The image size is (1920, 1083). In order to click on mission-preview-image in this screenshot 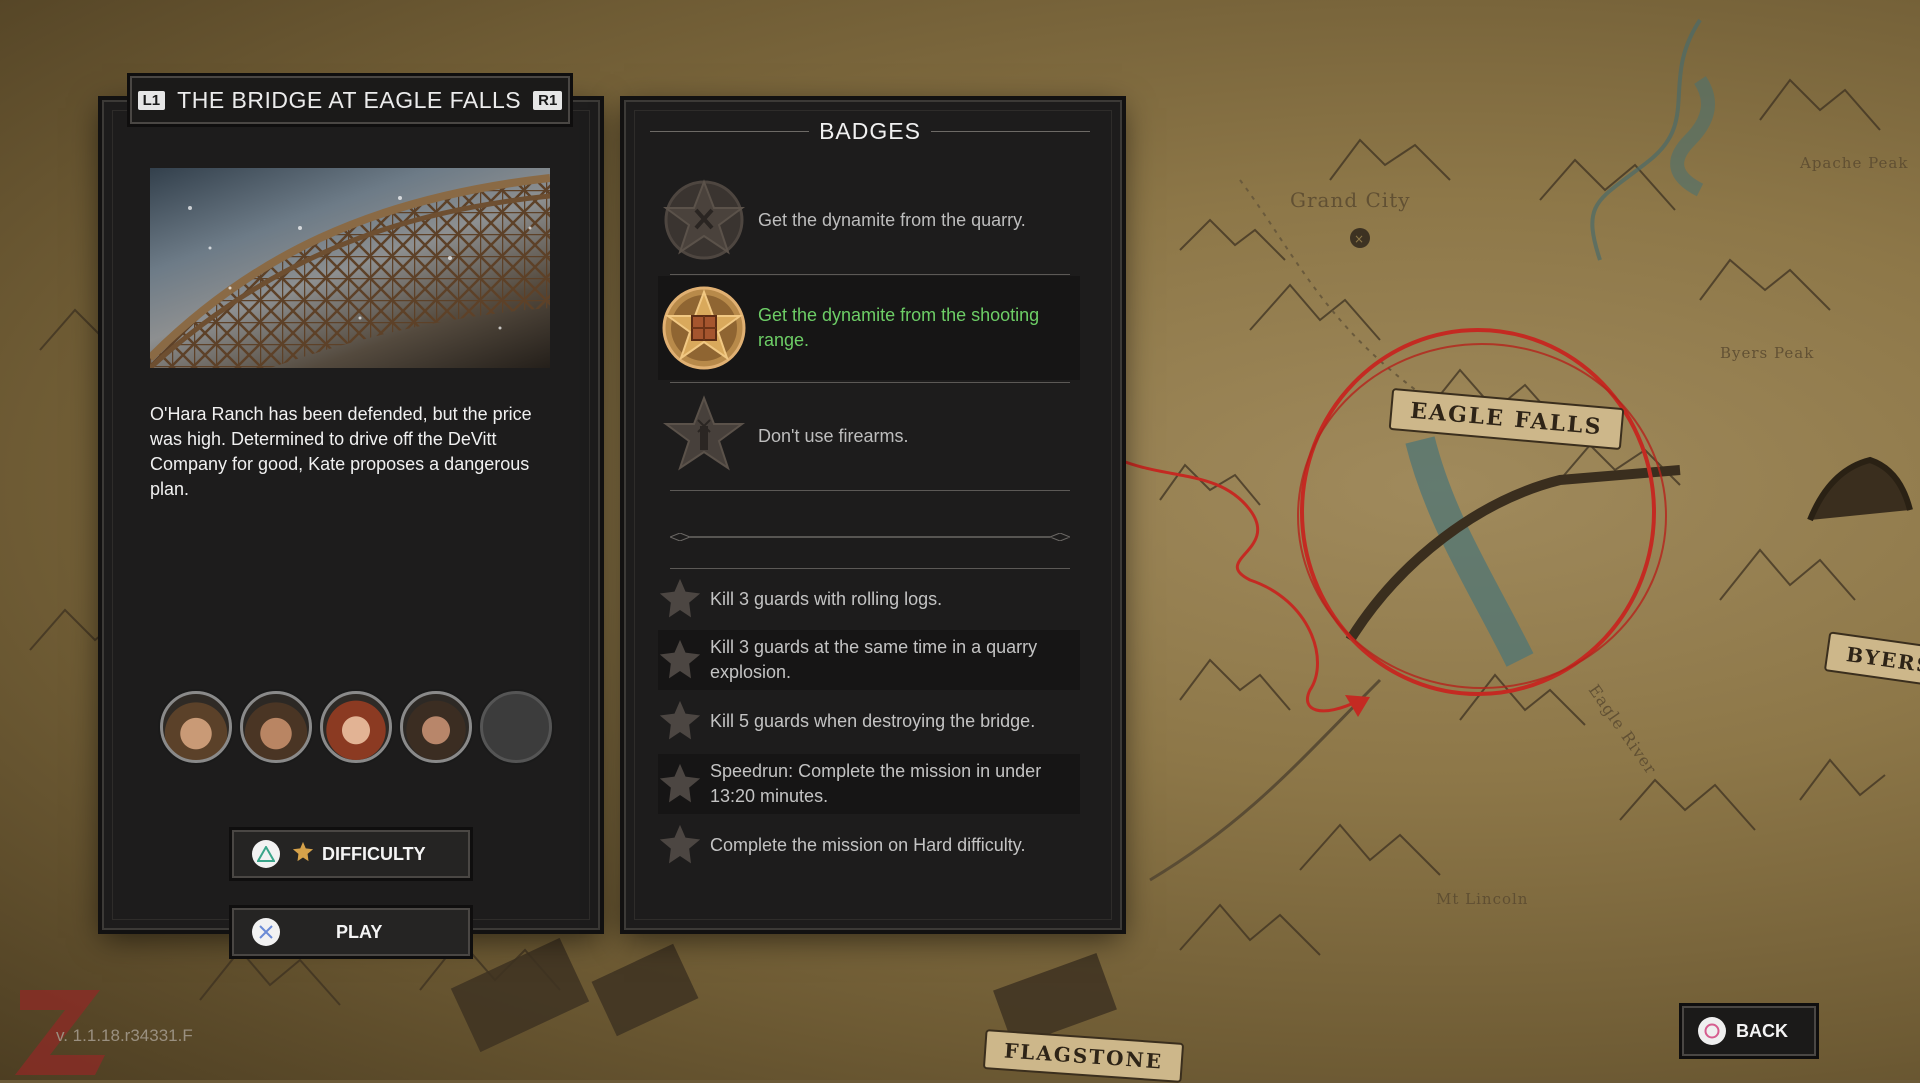, I will do `click(350, 268)`.